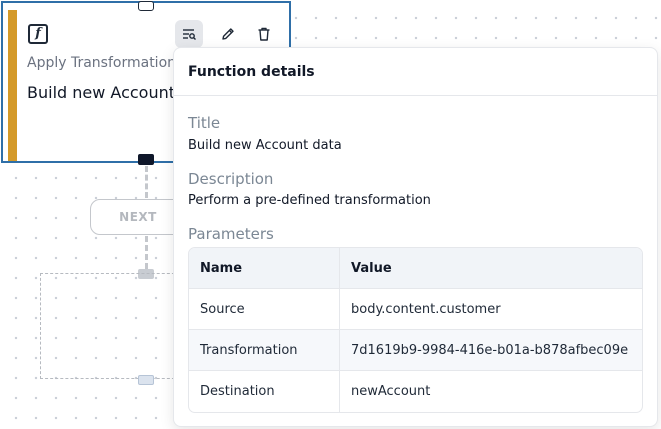 This screenshot has width=661, height=429. I want to click on node-output-handle, so click(146, 159).